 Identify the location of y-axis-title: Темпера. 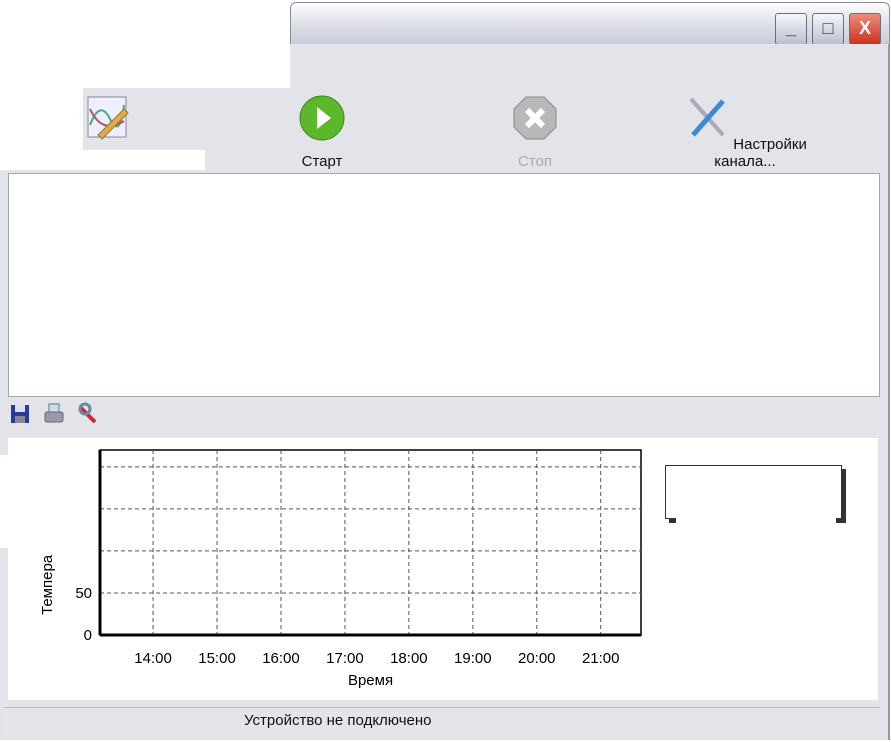
(47, 584).